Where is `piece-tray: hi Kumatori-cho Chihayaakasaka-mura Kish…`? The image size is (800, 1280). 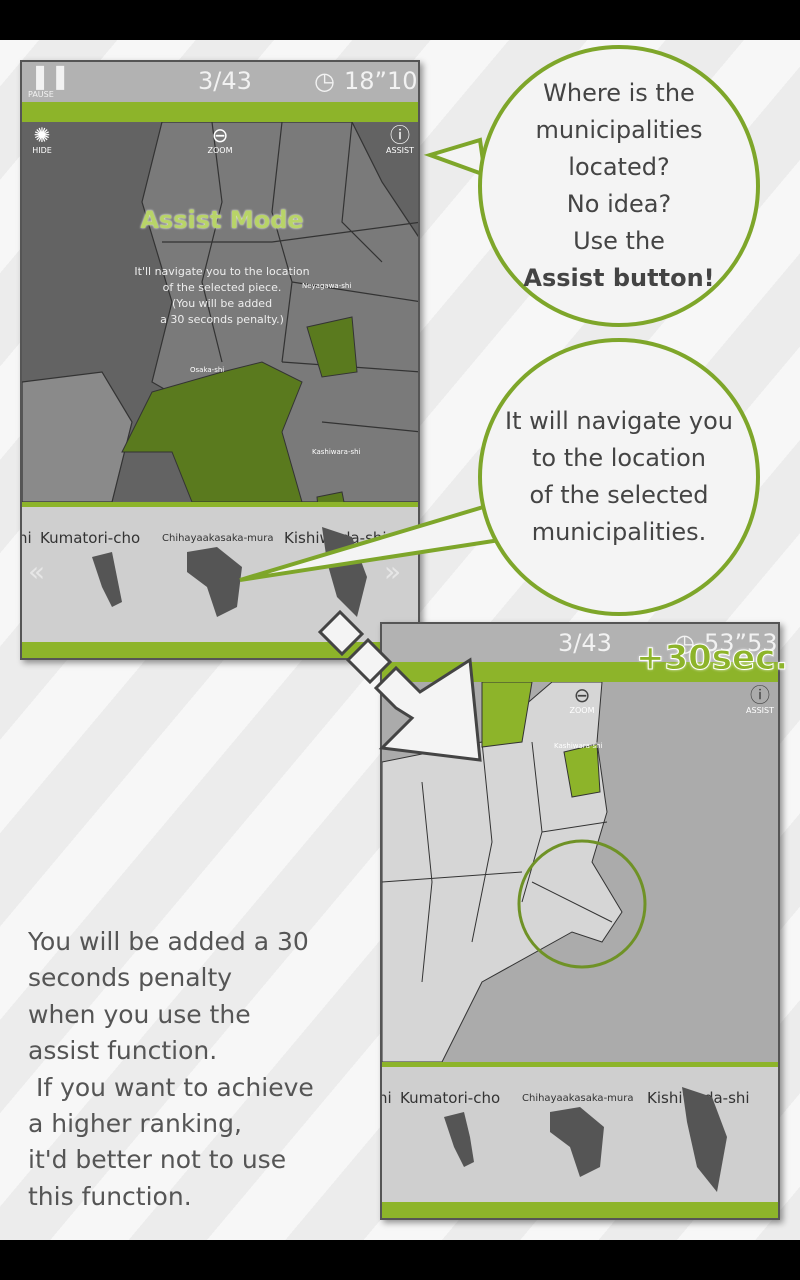
piece-tray: hi Kumatori-cho Chihayaakasaka-mura Kish… is located at coordinates (580, 1134).